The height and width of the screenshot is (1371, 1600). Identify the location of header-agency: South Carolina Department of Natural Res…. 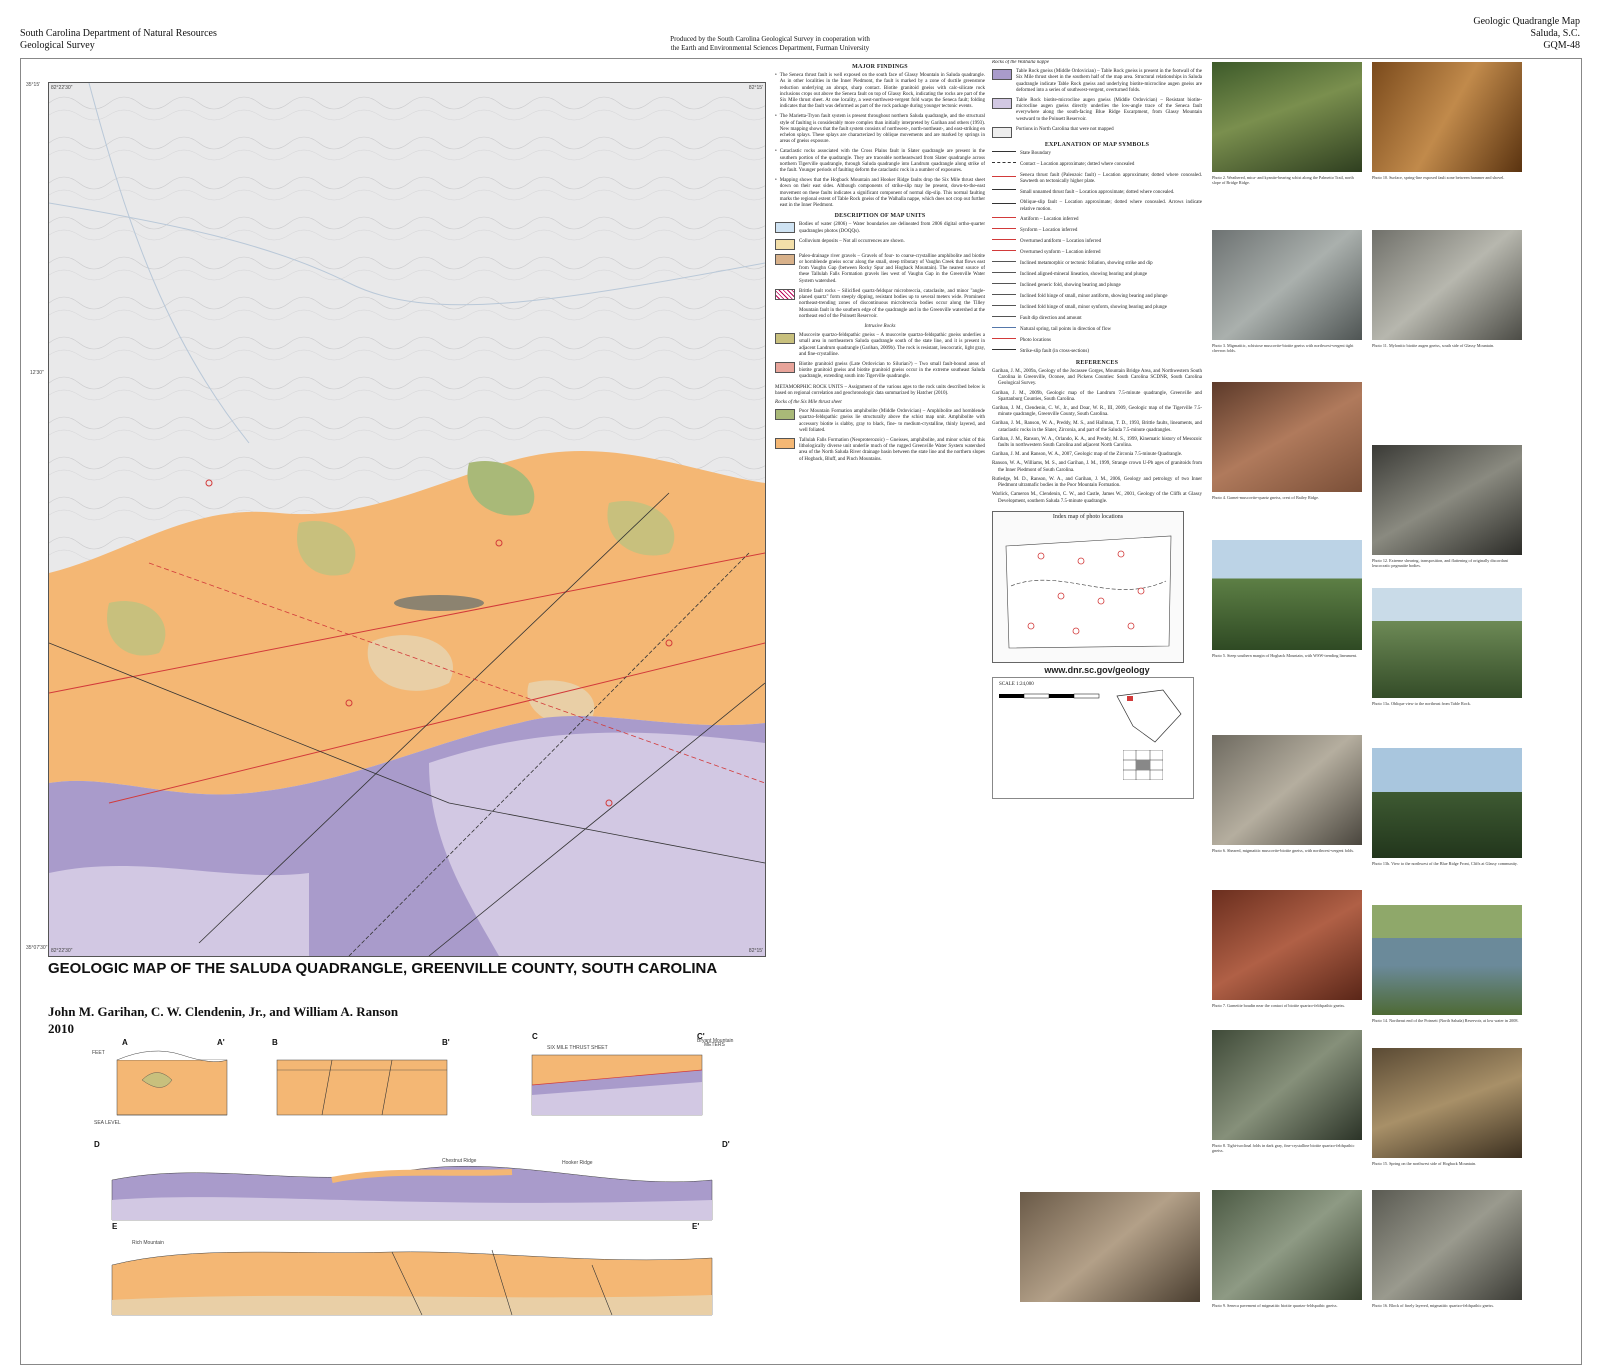
(118, 40).